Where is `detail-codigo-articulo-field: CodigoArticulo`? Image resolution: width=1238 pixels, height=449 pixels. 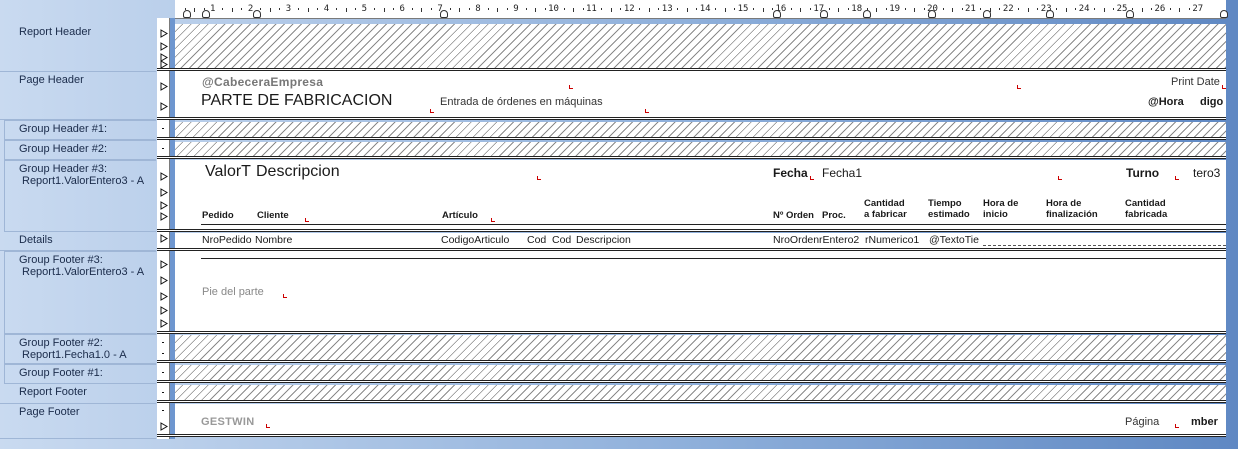
detail-codigo-articulo-field: CodigoArticulo is located at coordinates (475, 240).